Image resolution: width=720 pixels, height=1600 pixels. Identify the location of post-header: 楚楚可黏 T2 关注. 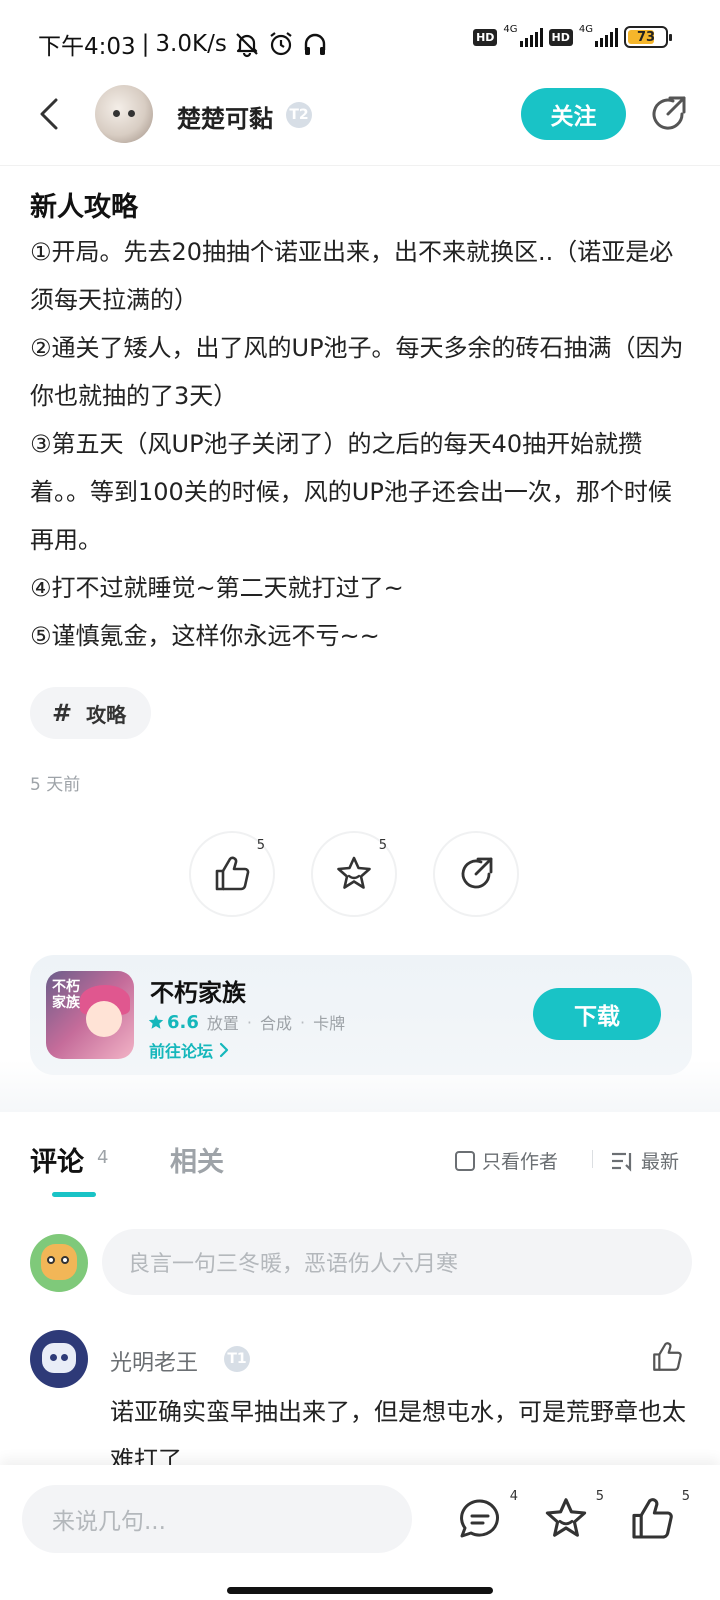
(360, 123).